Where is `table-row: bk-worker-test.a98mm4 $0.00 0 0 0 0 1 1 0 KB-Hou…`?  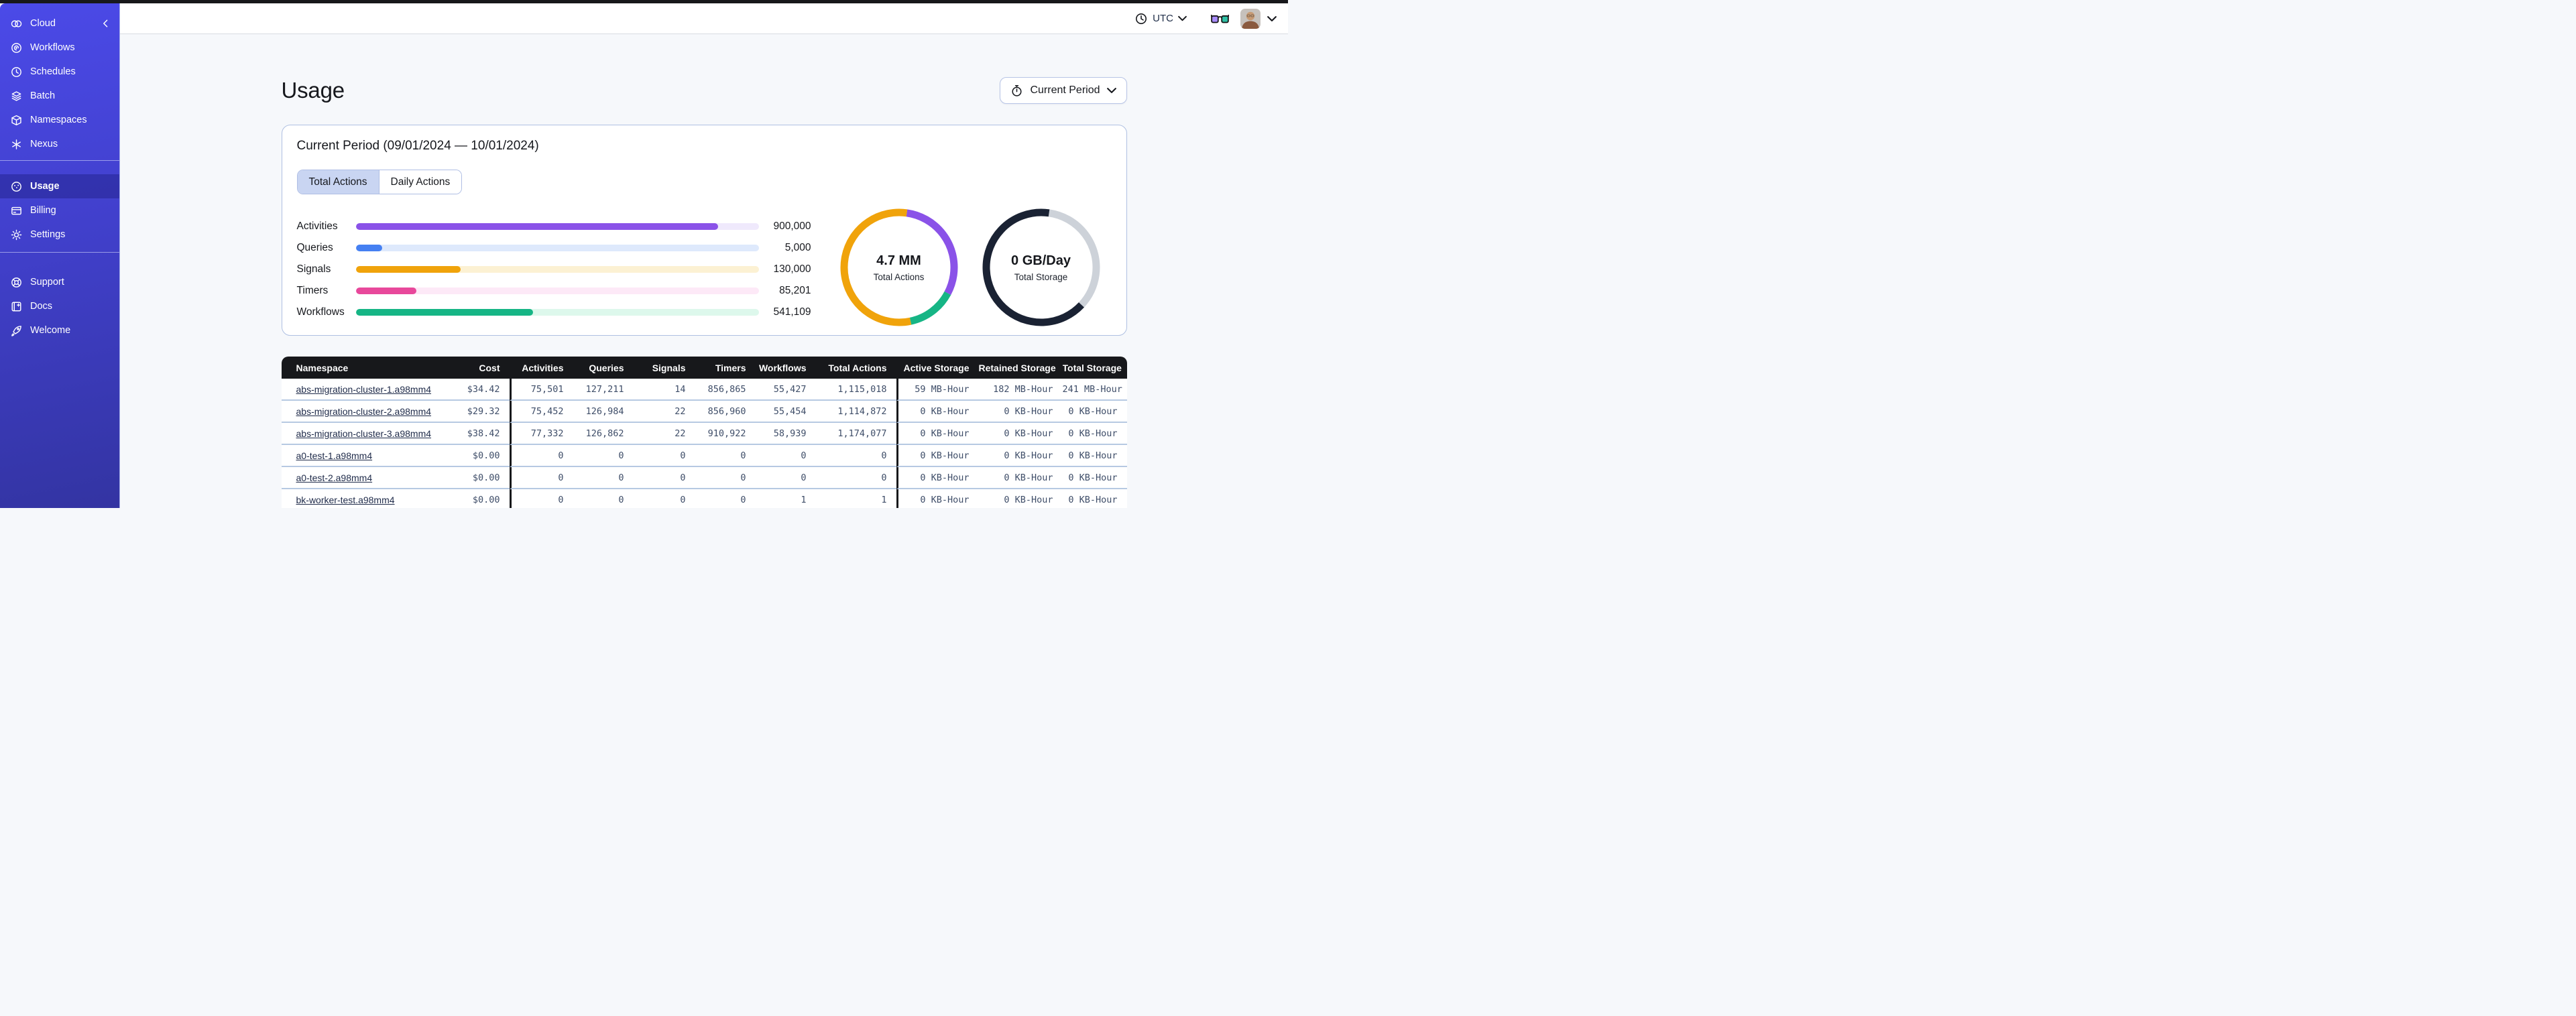 table-row: bk-worker-test.a98mm4 $0.00 0 0 0 0 1 1 0 KB-Hou… is located at coordinates (704, 498).